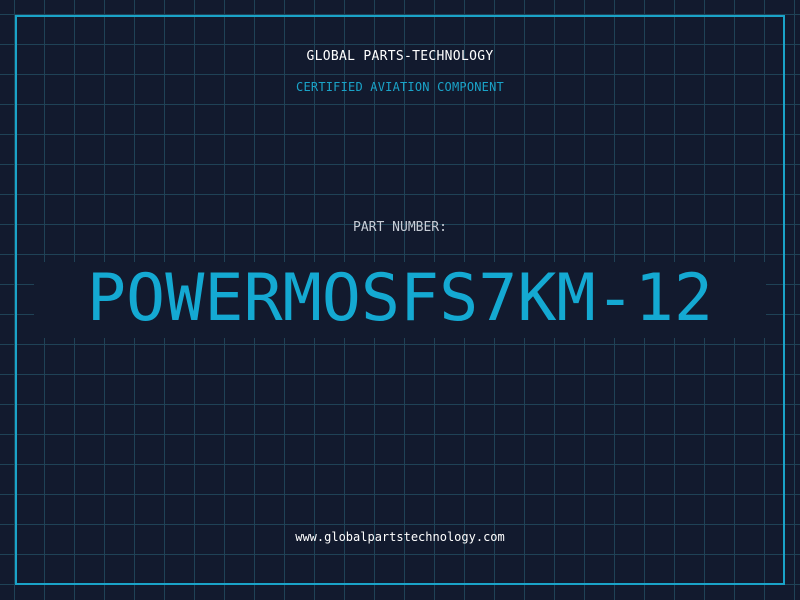  Describe the element at coordinates (400, 56) in the screenshot. I see `company-name: GLOBAL PARTS-TECHNOLOGY` at that location.